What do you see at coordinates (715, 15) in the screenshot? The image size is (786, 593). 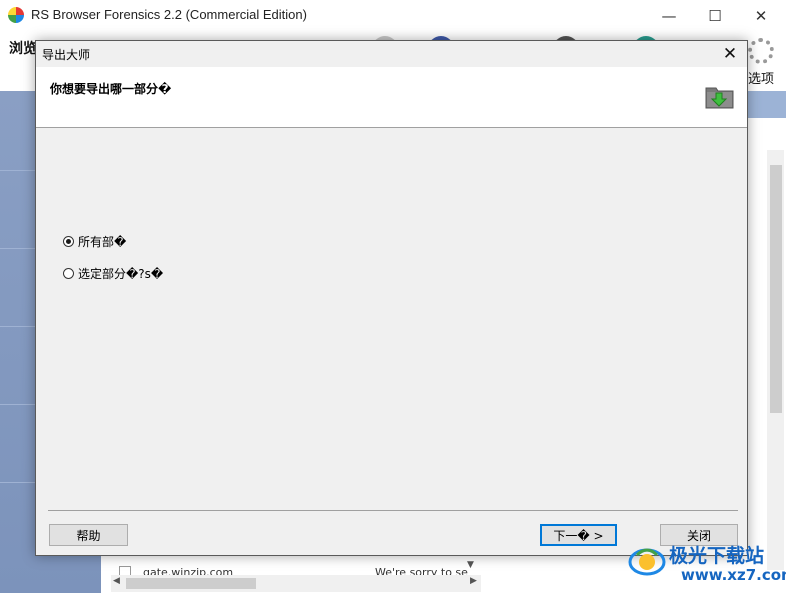 I see `maximize-button: ☐` at bounding box center [715, 15].